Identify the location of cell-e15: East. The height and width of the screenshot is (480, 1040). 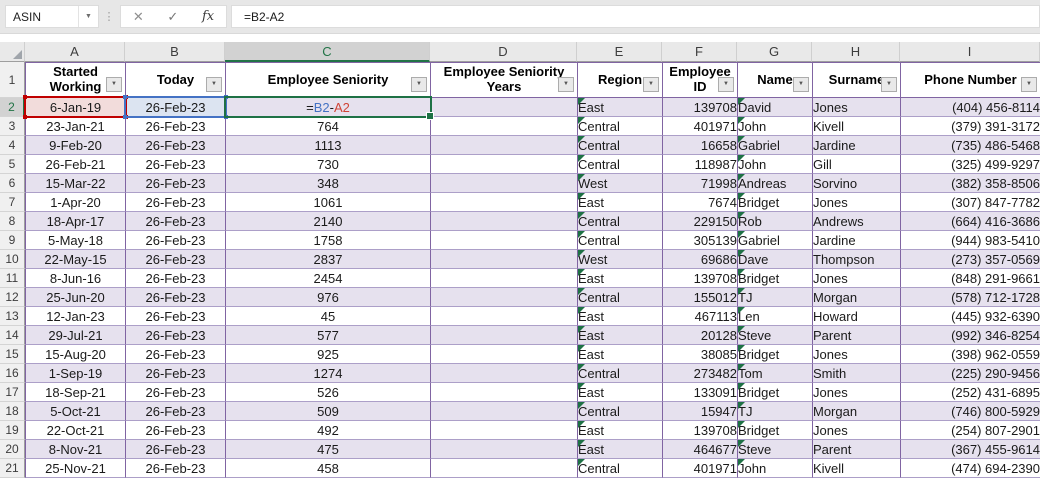
(619, 354).